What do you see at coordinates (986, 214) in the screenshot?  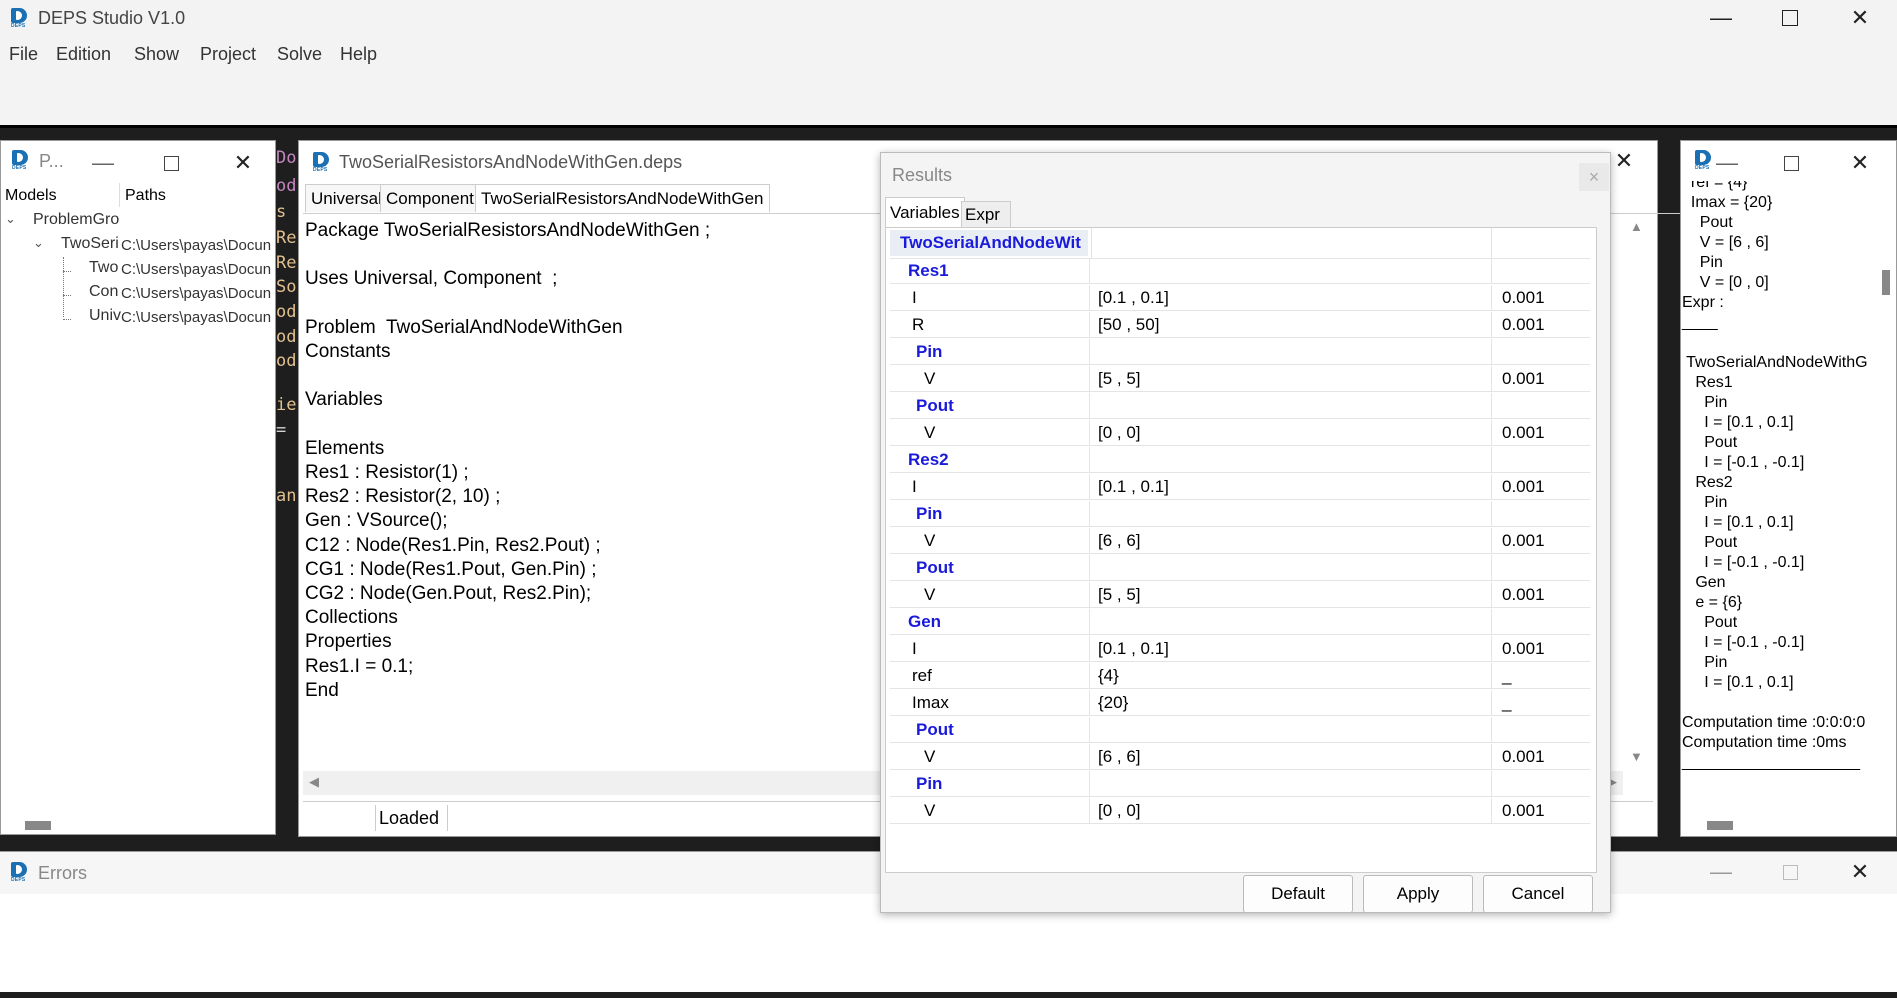 I see `tab-expr: Expr` at bounding box center [986, 214].